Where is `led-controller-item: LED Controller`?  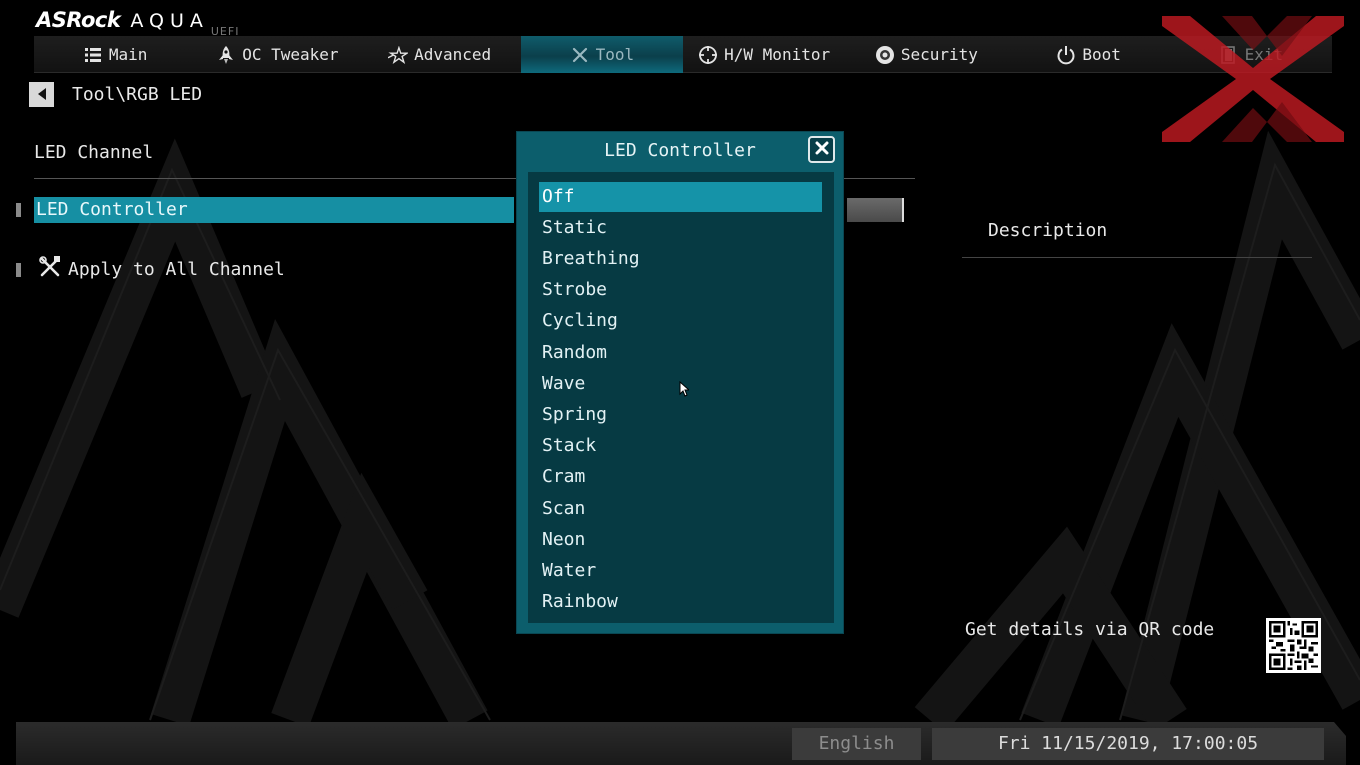 led-controller-item: LED Controller is located at coordinates (274, 210).